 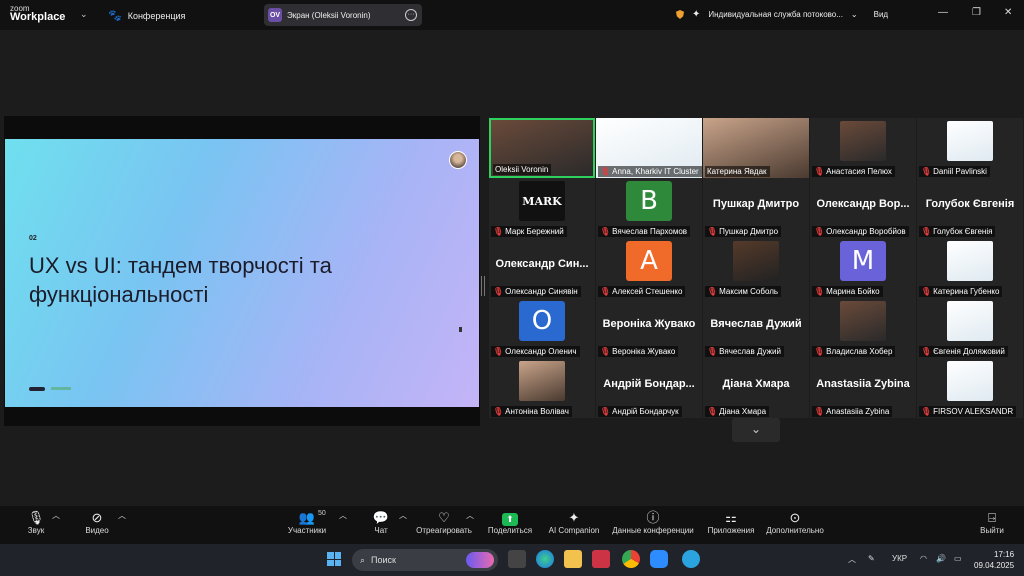 What do you see at coordinates (38, 17) in the screenshot?
I see `logo-line2: Workplace` at bounding box center [38, 17].